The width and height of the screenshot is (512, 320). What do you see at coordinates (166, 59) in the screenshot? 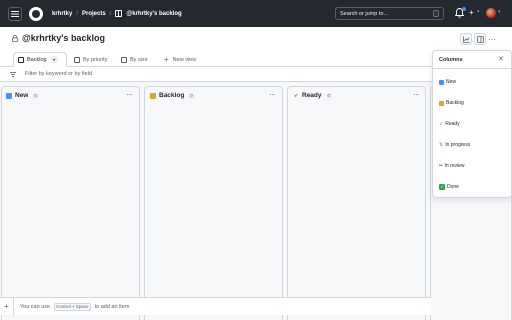
I see `plus-icon: +` at bounding box center [166, 59].